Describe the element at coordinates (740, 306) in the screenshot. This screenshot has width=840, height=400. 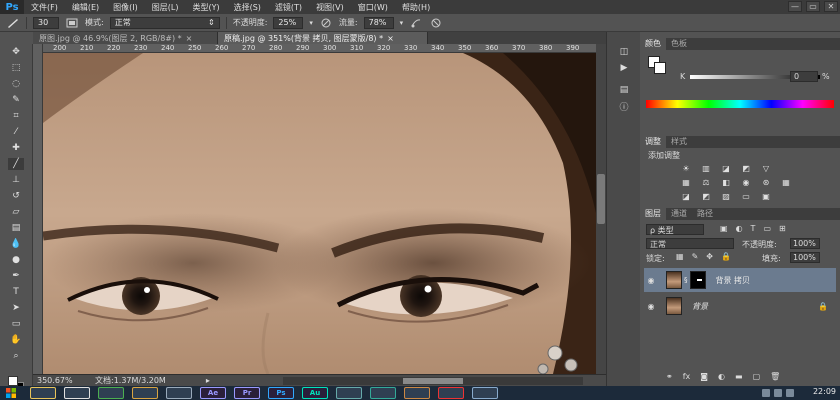
I see `layer-row: ◉ 背景 🔒` at that location.